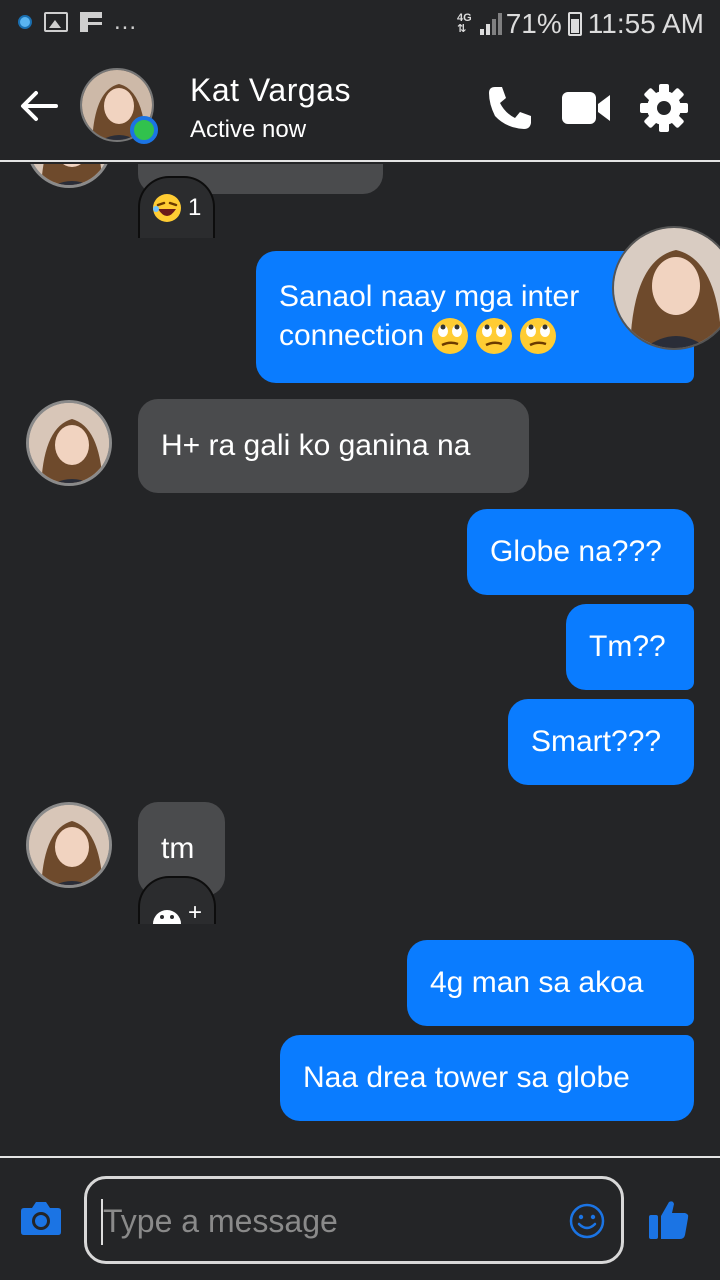 Image resolution: width=720 pixels, height=1280 pixels. What do you see at coordinates (587, 1221) in the screenshot?
I see `smiley-icon` at bounding box center [587, 1221].